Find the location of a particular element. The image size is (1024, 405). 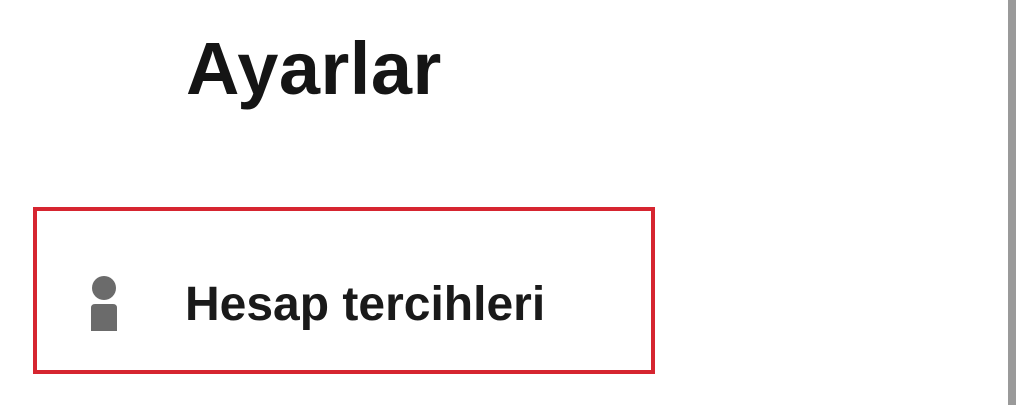

person-icon is located at coordinates (104, 303).